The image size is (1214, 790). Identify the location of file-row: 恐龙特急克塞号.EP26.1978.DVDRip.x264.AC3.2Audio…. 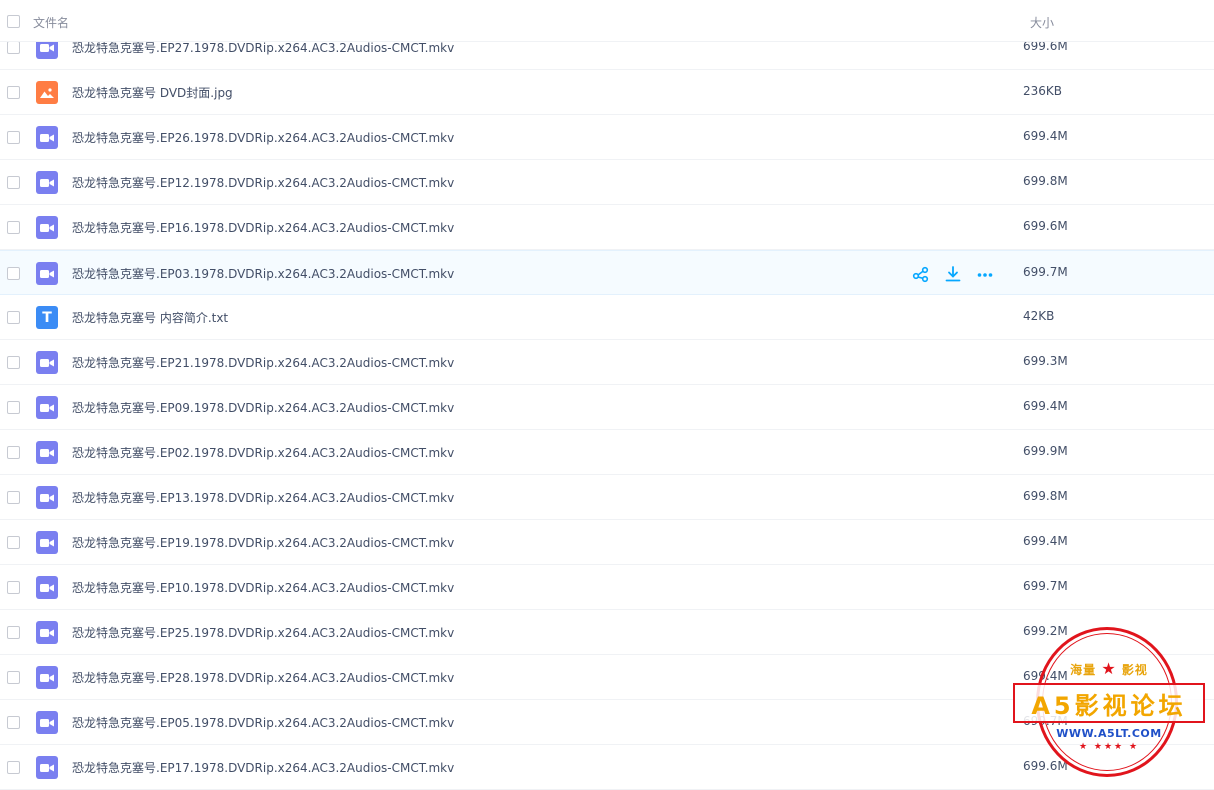
(607, 137).